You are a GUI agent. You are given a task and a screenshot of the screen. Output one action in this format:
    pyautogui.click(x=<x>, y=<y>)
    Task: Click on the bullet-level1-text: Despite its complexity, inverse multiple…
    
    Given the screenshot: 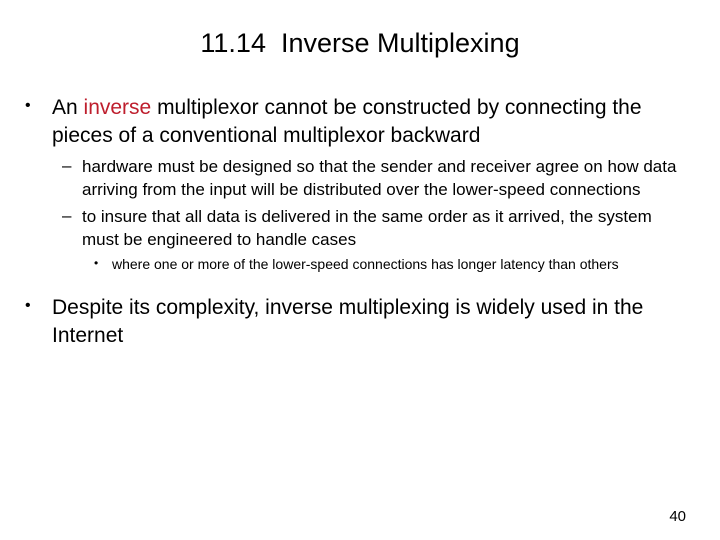 What is the action you would take?
    pyautogui.click(x=348, y=321)
    